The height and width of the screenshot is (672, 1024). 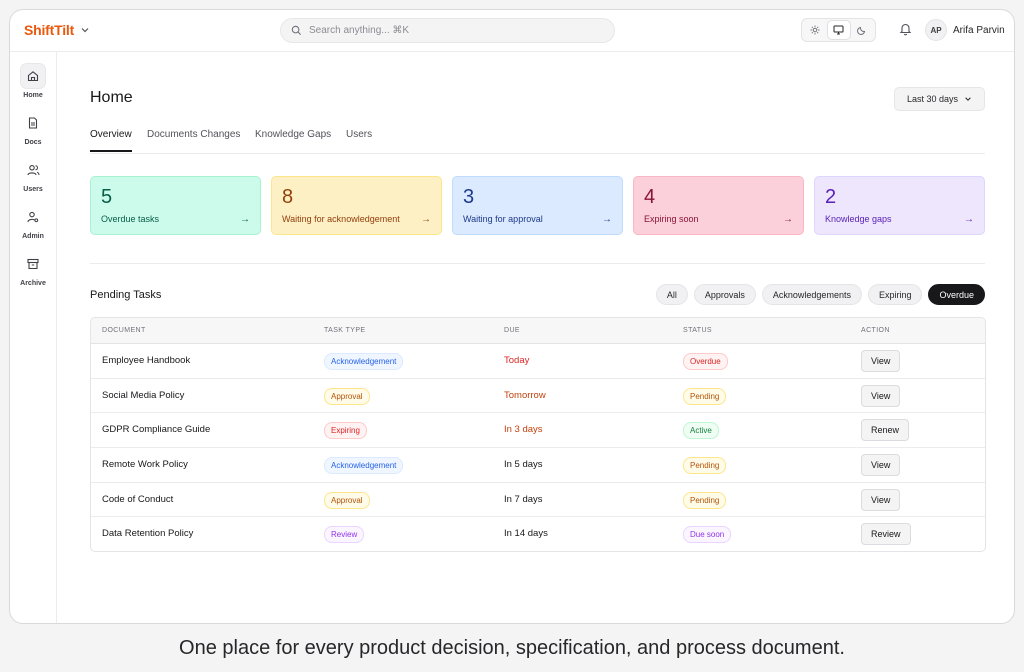 I want to click on overdue-card: 5 Overdue tasks →, so click(x=175, y=205).